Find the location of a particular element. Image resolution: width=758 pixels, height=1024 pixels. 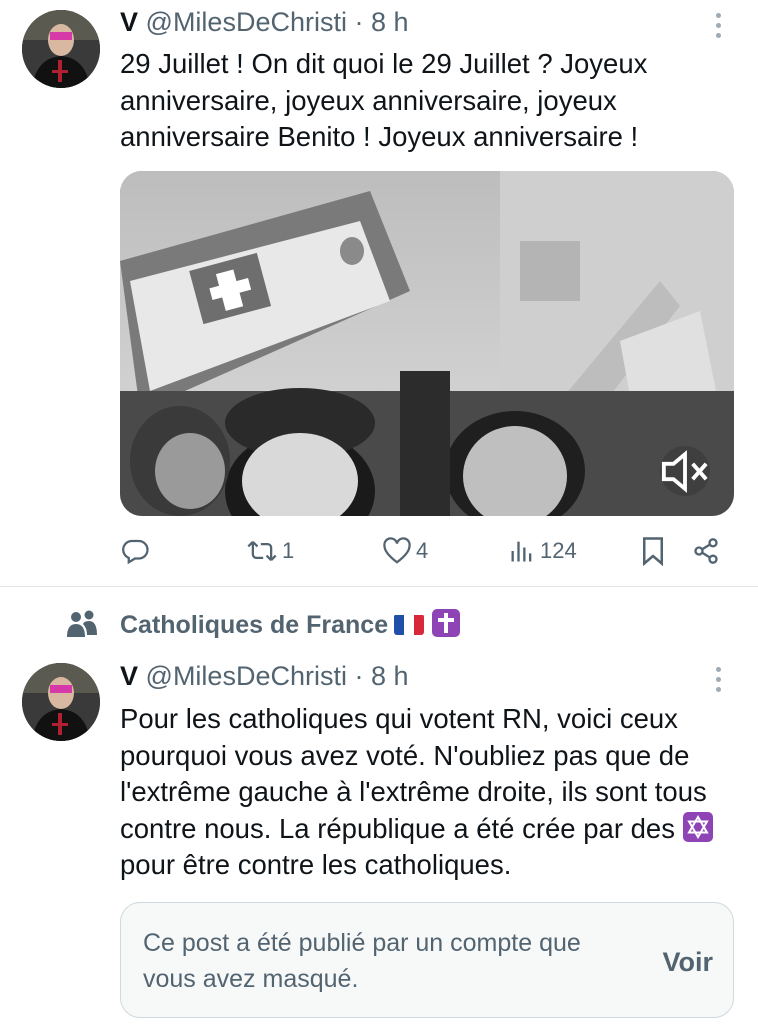

community-name: Catholiques de France is located at coordinates (290, 624).